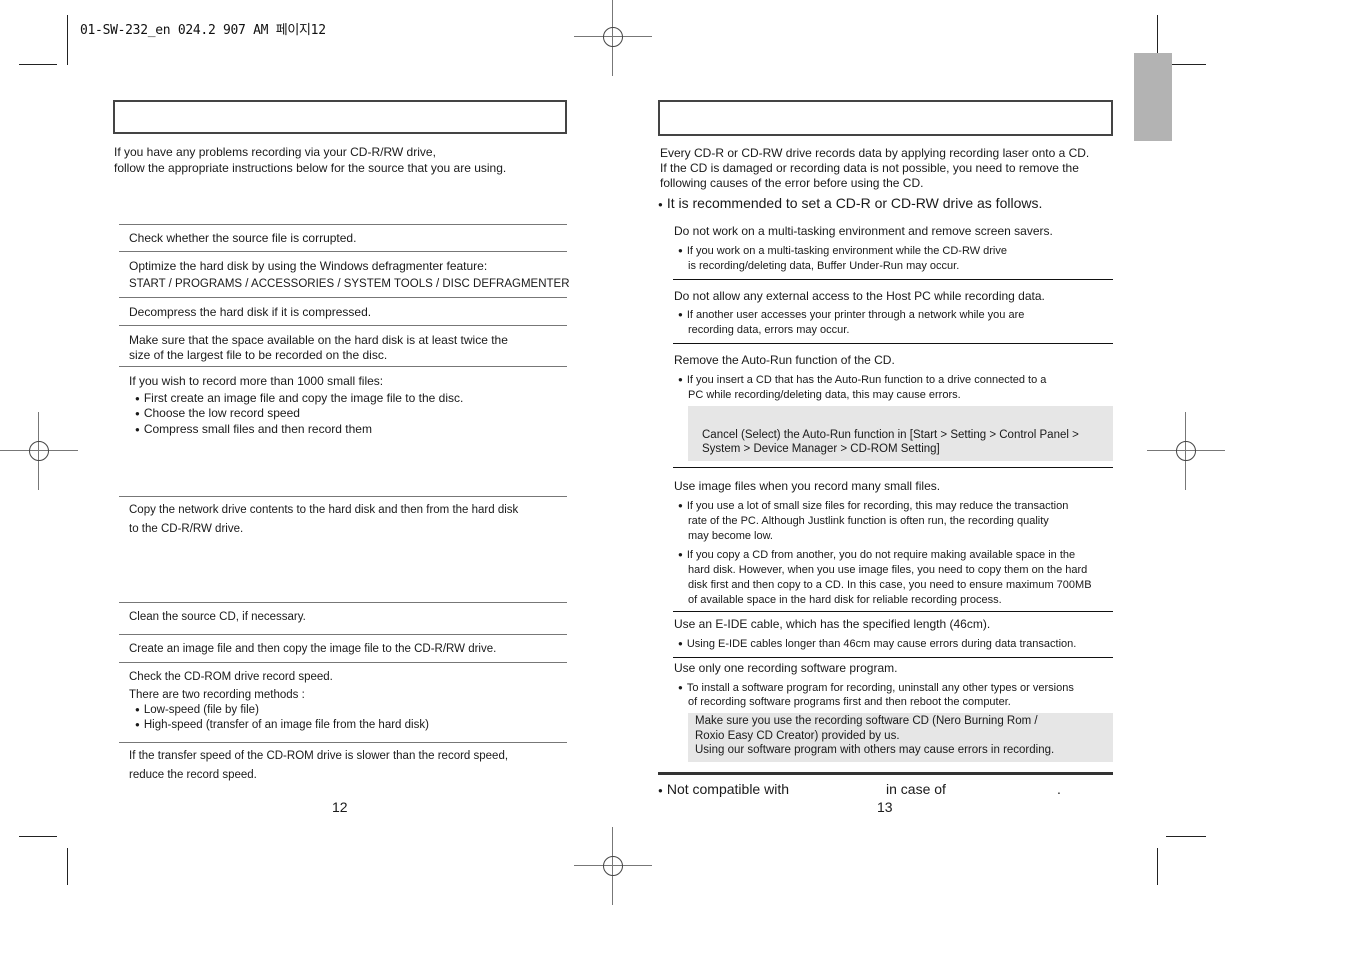 The width and height of the screenshot is (1351, 954). I want to click on tip-text: There are two recording methods :, so click(217, 695).